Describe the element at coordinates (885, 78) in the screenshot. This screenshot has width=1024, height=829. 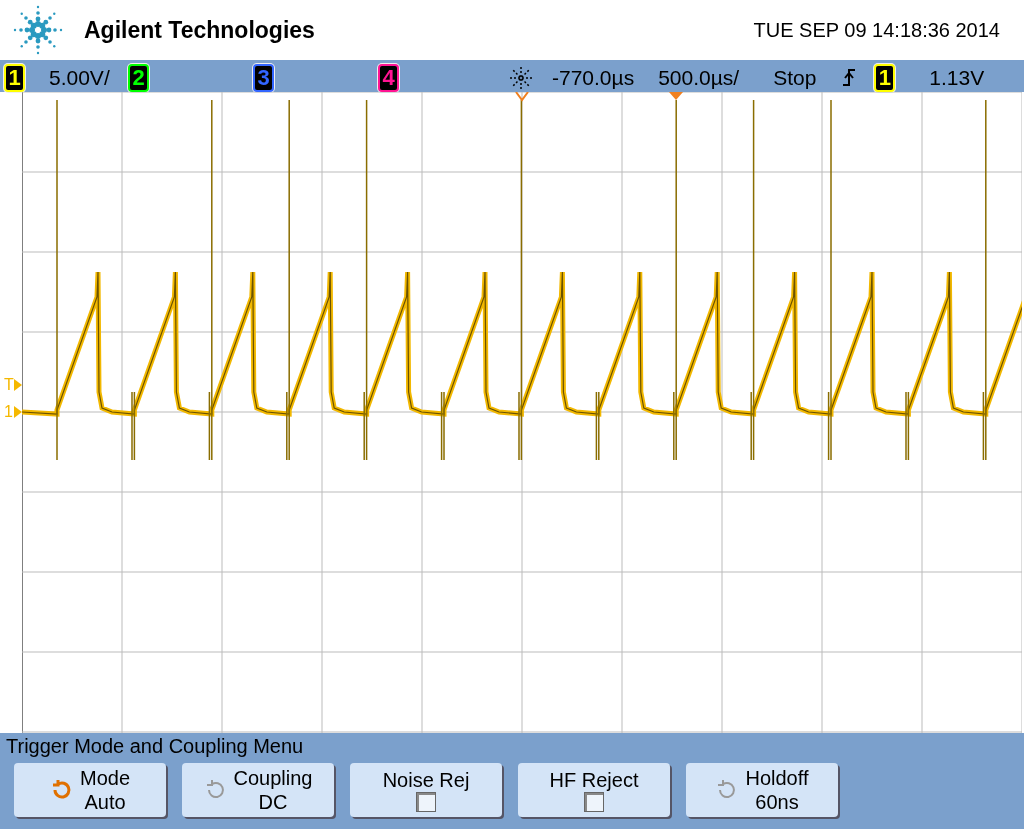
I see `trigger-source: 1` at that location.